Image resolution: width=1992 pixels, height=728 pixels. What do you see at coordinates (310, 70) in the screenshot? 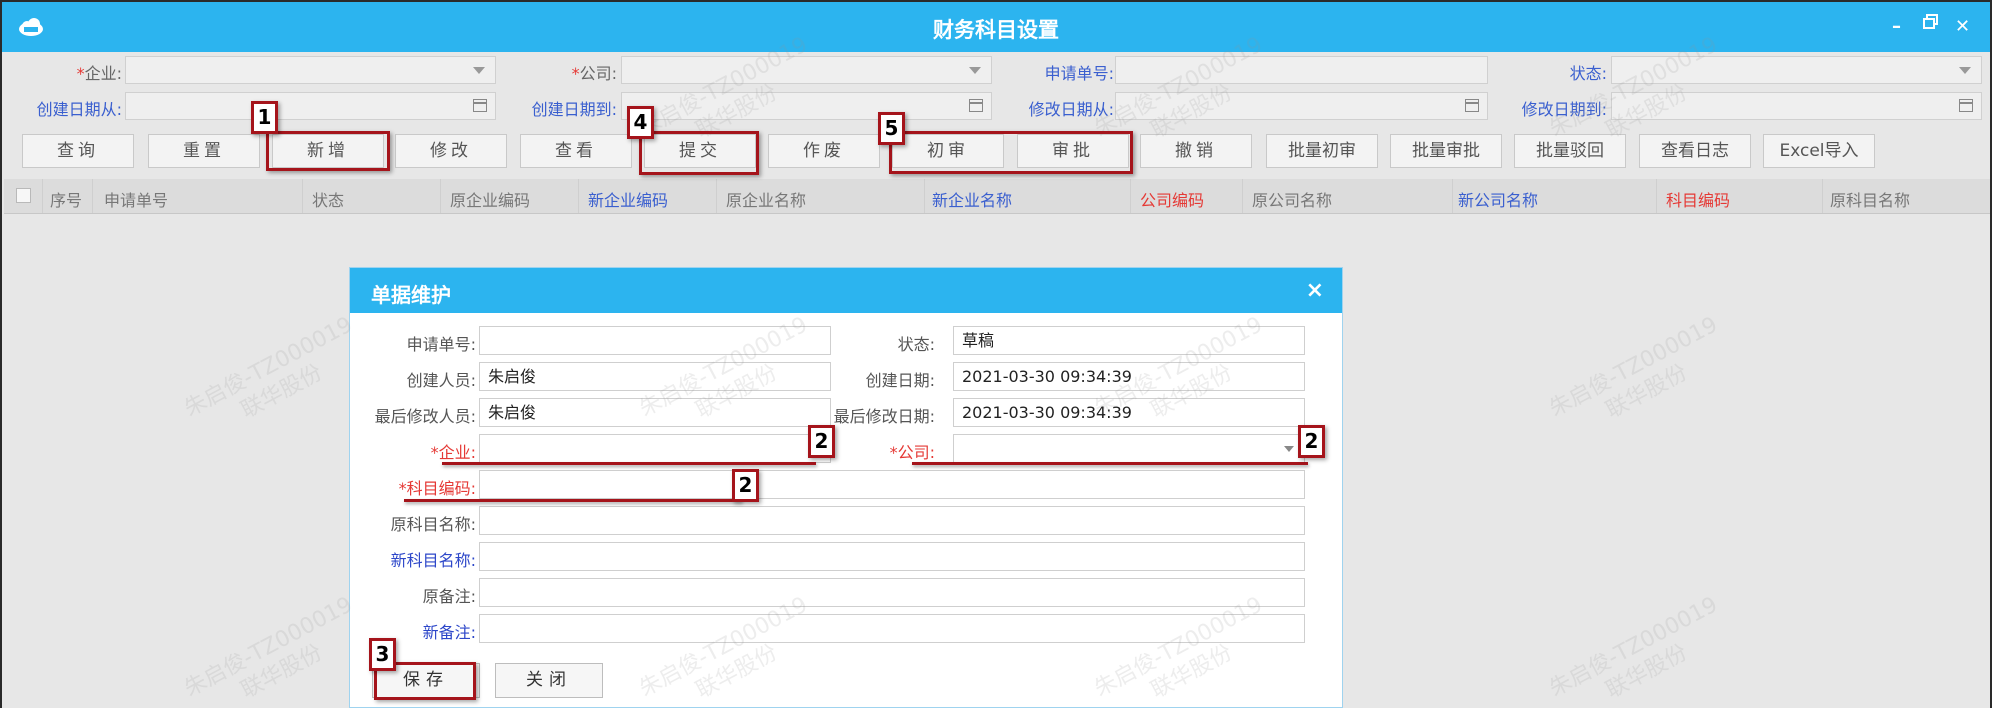
I see `filter-enterprise-select` at bounding box center [310, 70].